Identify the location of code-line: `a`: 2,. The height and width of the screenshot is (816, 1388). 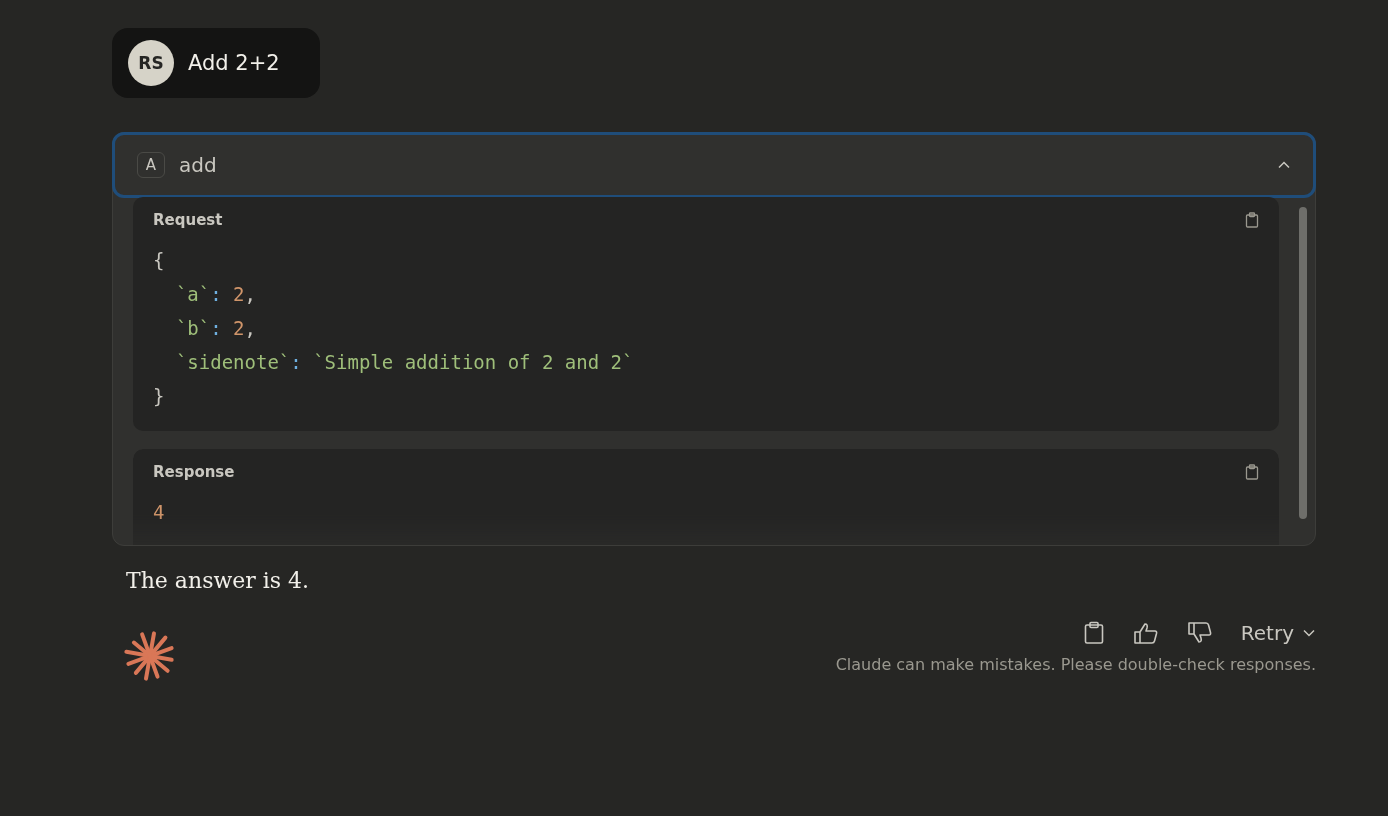
(215, 294).